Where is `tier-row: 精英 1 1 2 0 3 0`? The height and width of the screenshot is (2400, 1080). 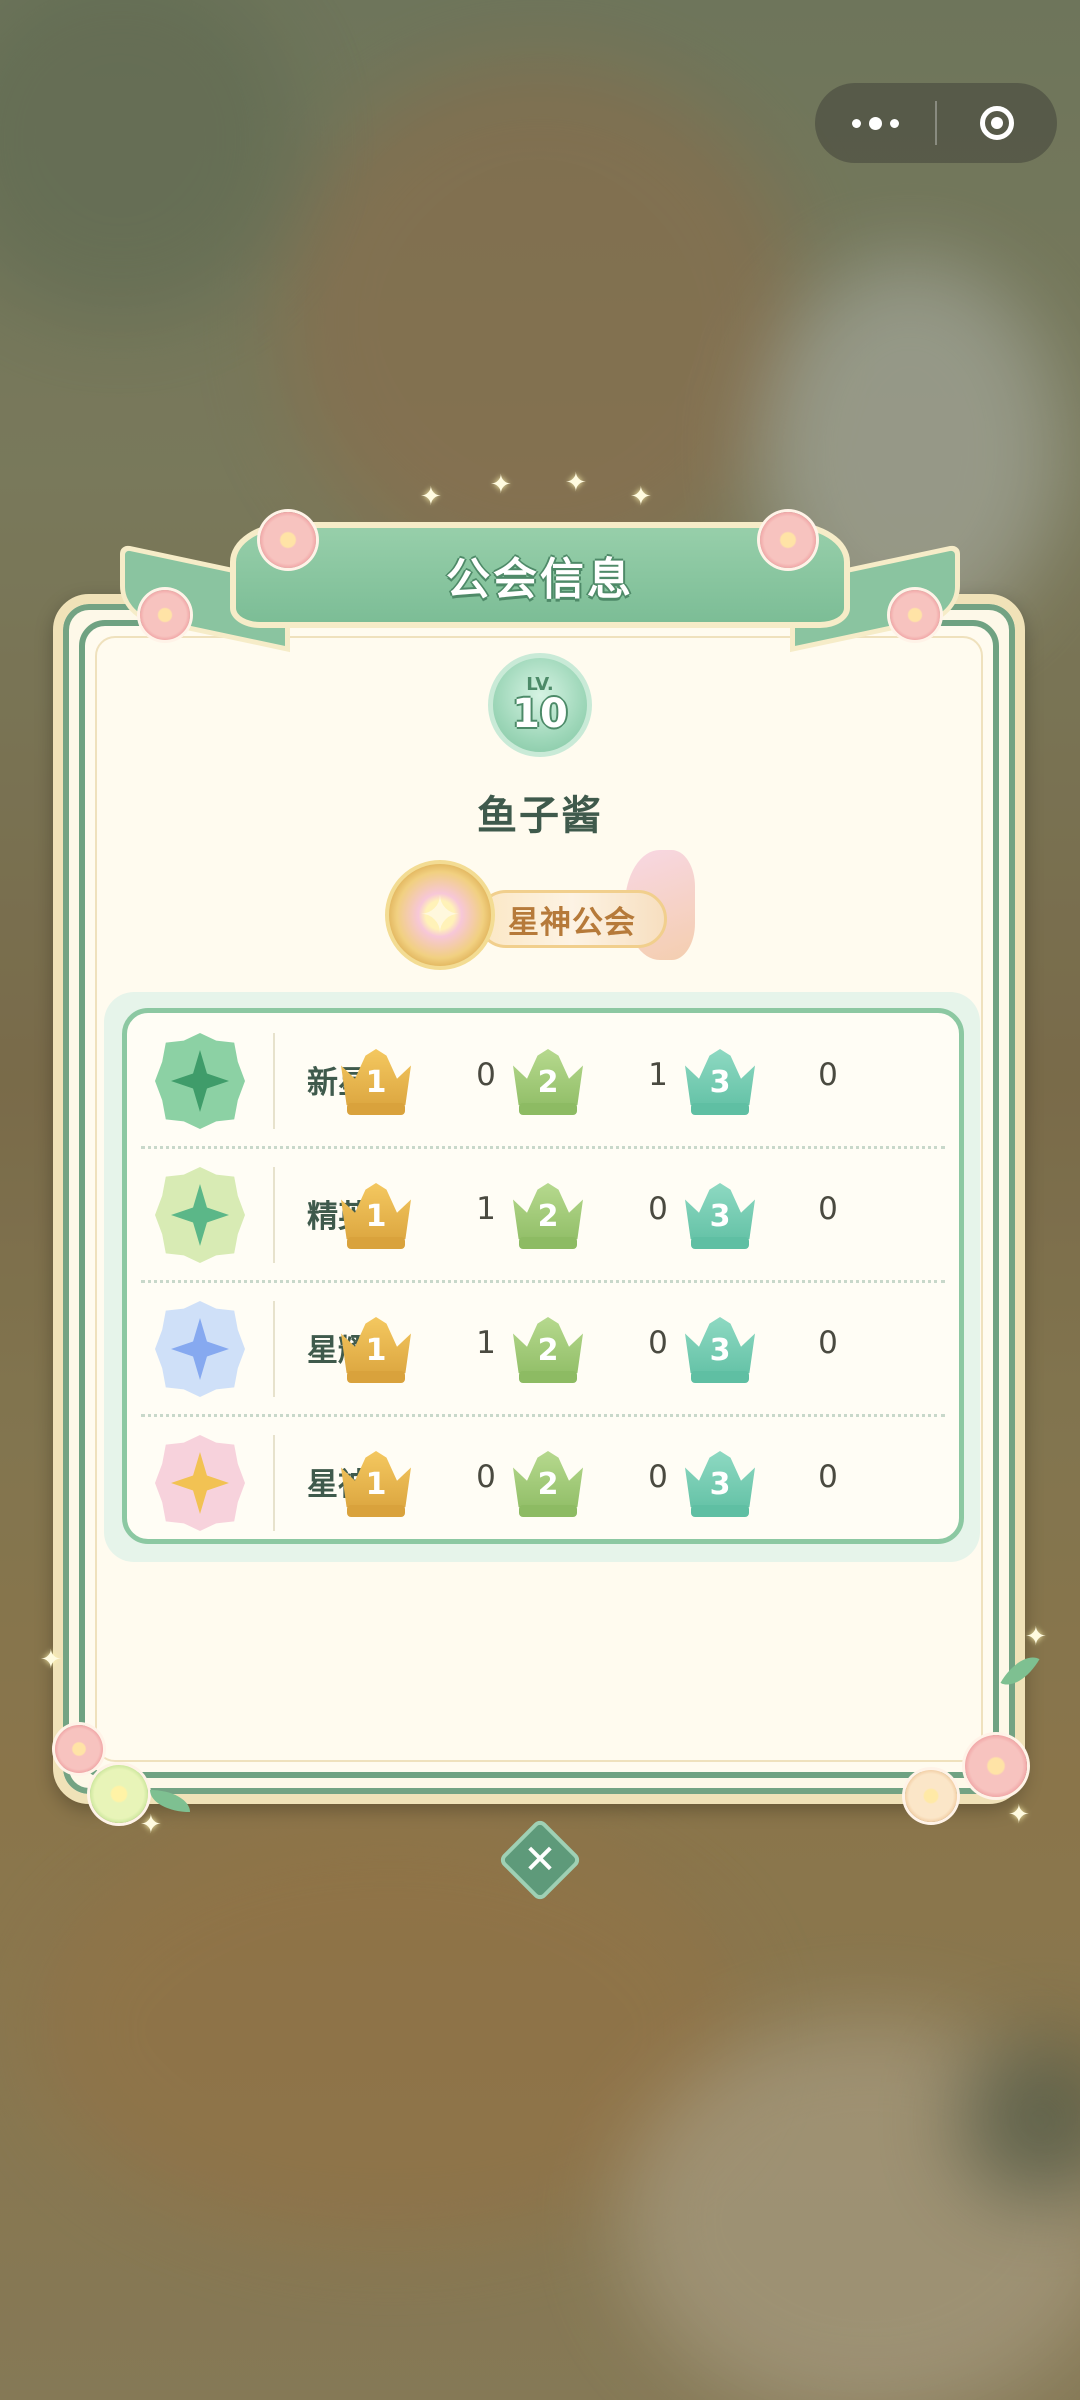
tier-row: 精英 1 1 2 0 3 0 is located at coordinates (543, 1215).